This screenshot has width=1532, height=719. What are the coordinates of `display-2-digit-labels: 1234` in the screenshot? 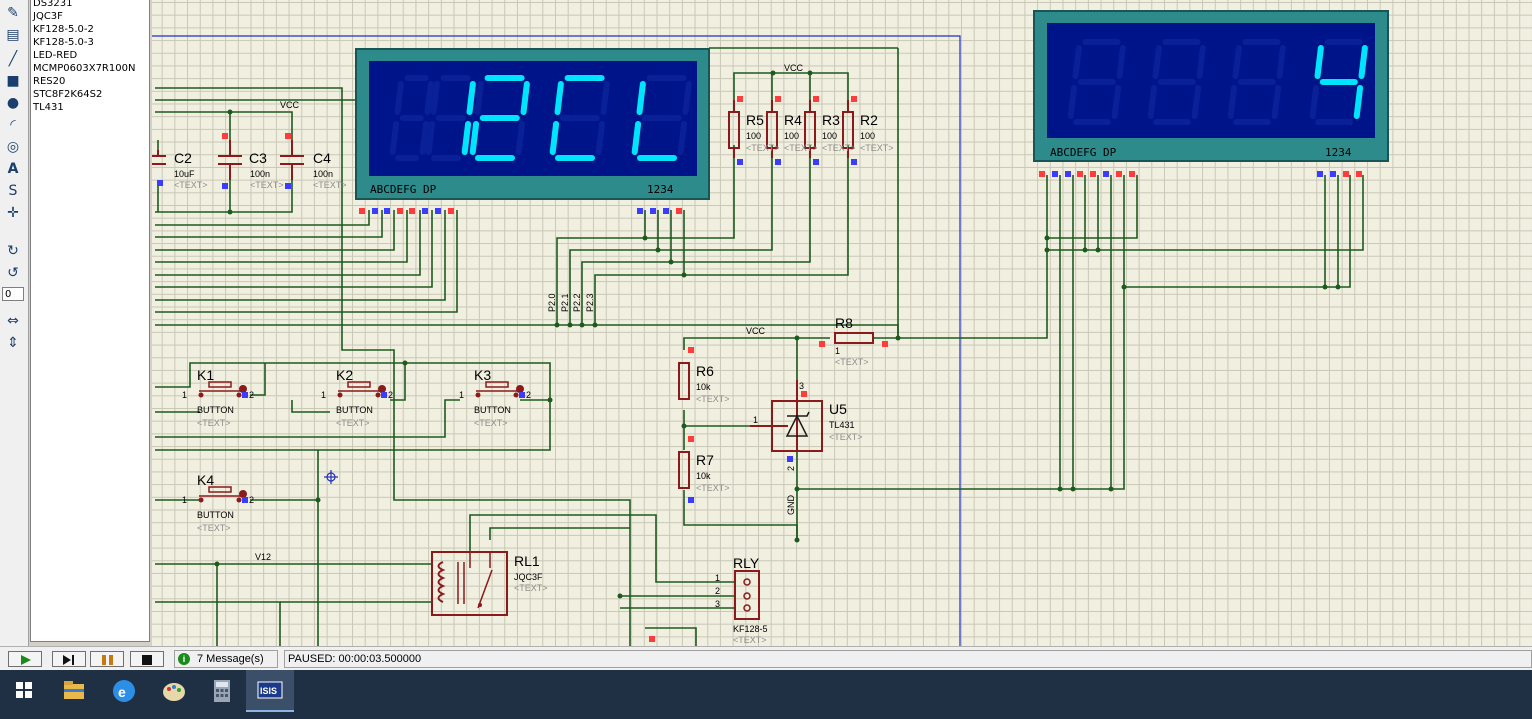 It's located at (1338, 152).